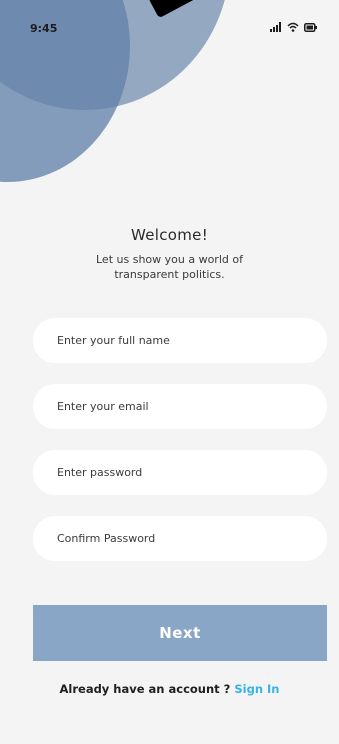 The width and height of the screenshot is (339, 744). What do you see at coordinates (180, 406) in the screenshot?
I see `email-input` at bounding box center [180, 406].